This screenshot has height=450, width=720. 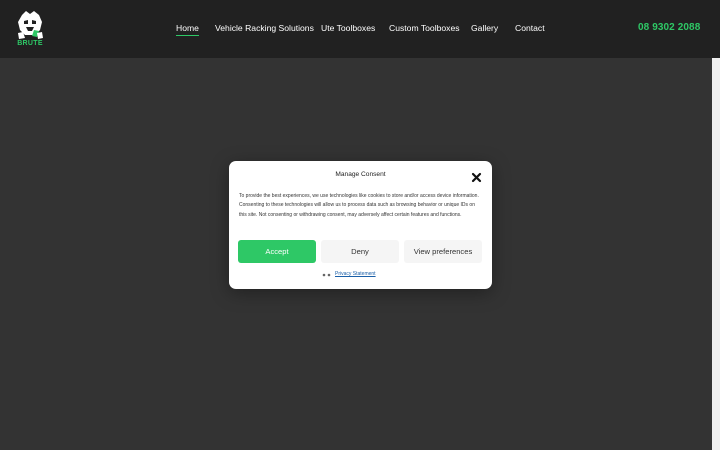 I want to click on nav-vehicle-racking: Vehicle Racking Solutions, so click(x=264, y=28).